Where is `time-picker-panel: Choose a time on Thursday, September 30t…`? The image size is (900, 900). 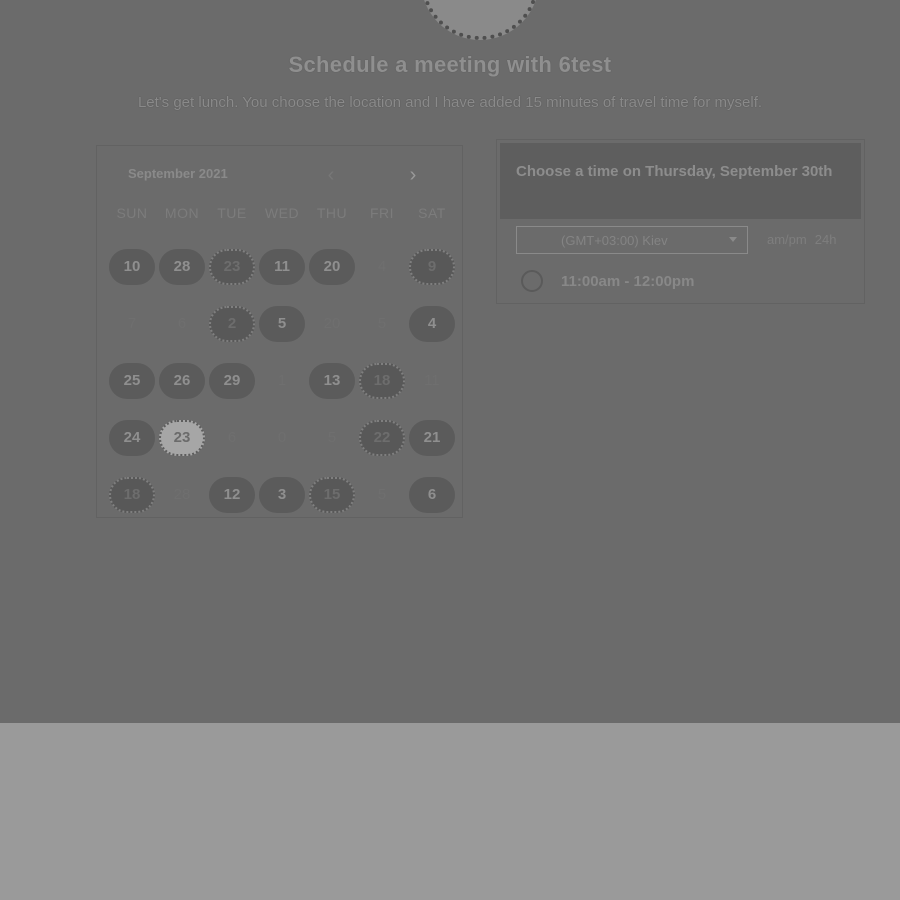
time-picker-panel: Choose a time on Thursday, September 30t… is located at coordinates (680, 221).